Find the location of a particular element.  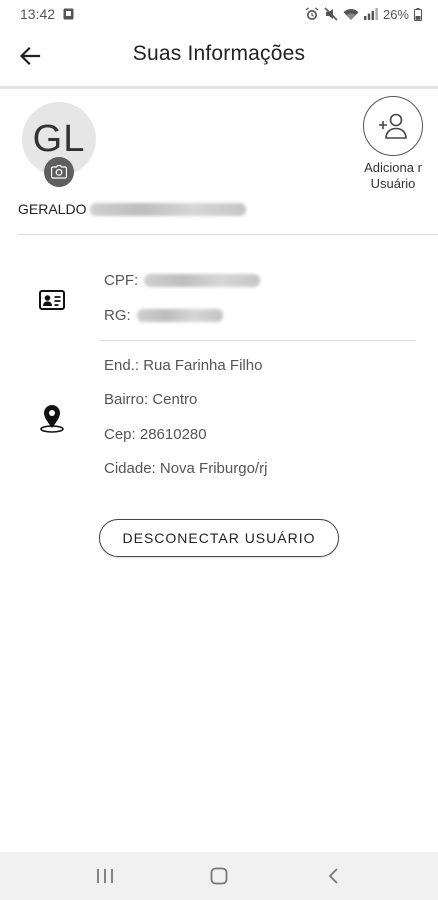

nav-back-icon is located at coordinates (333, 876).